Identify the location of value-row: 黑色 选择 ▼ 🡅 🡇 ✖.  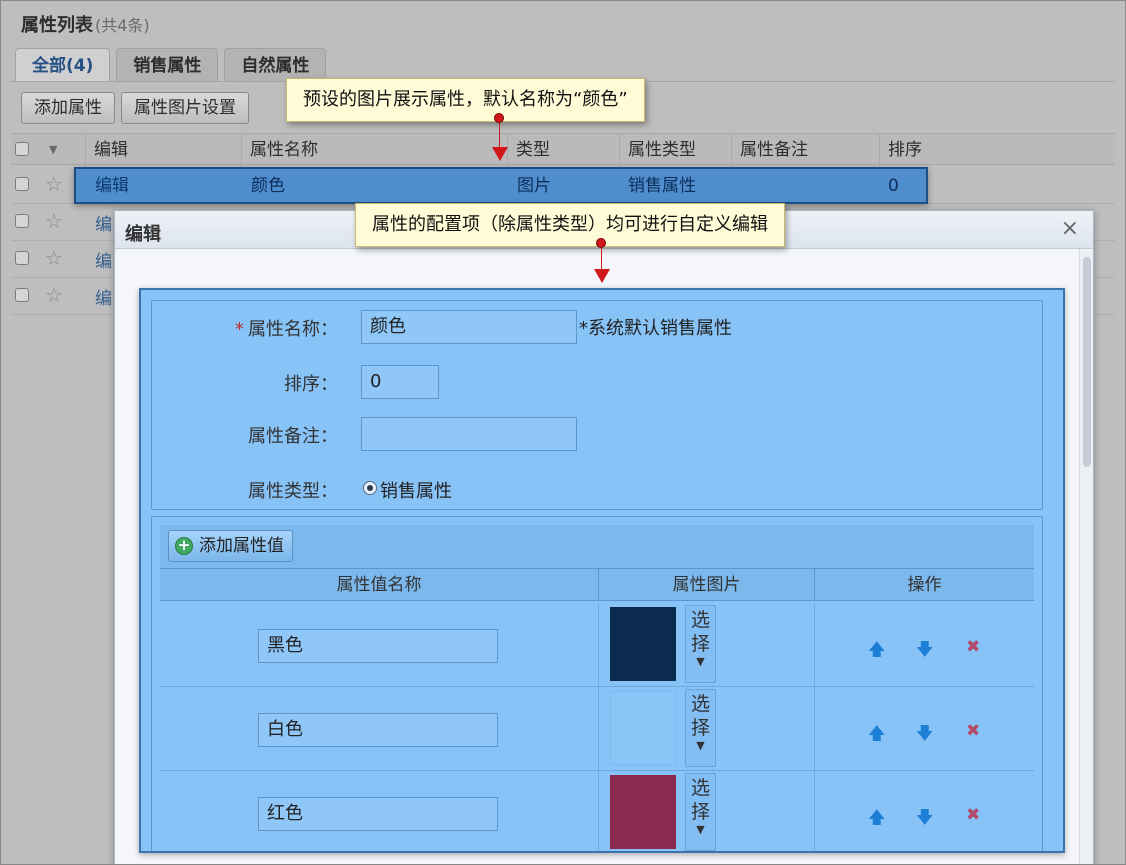
(597, 645).